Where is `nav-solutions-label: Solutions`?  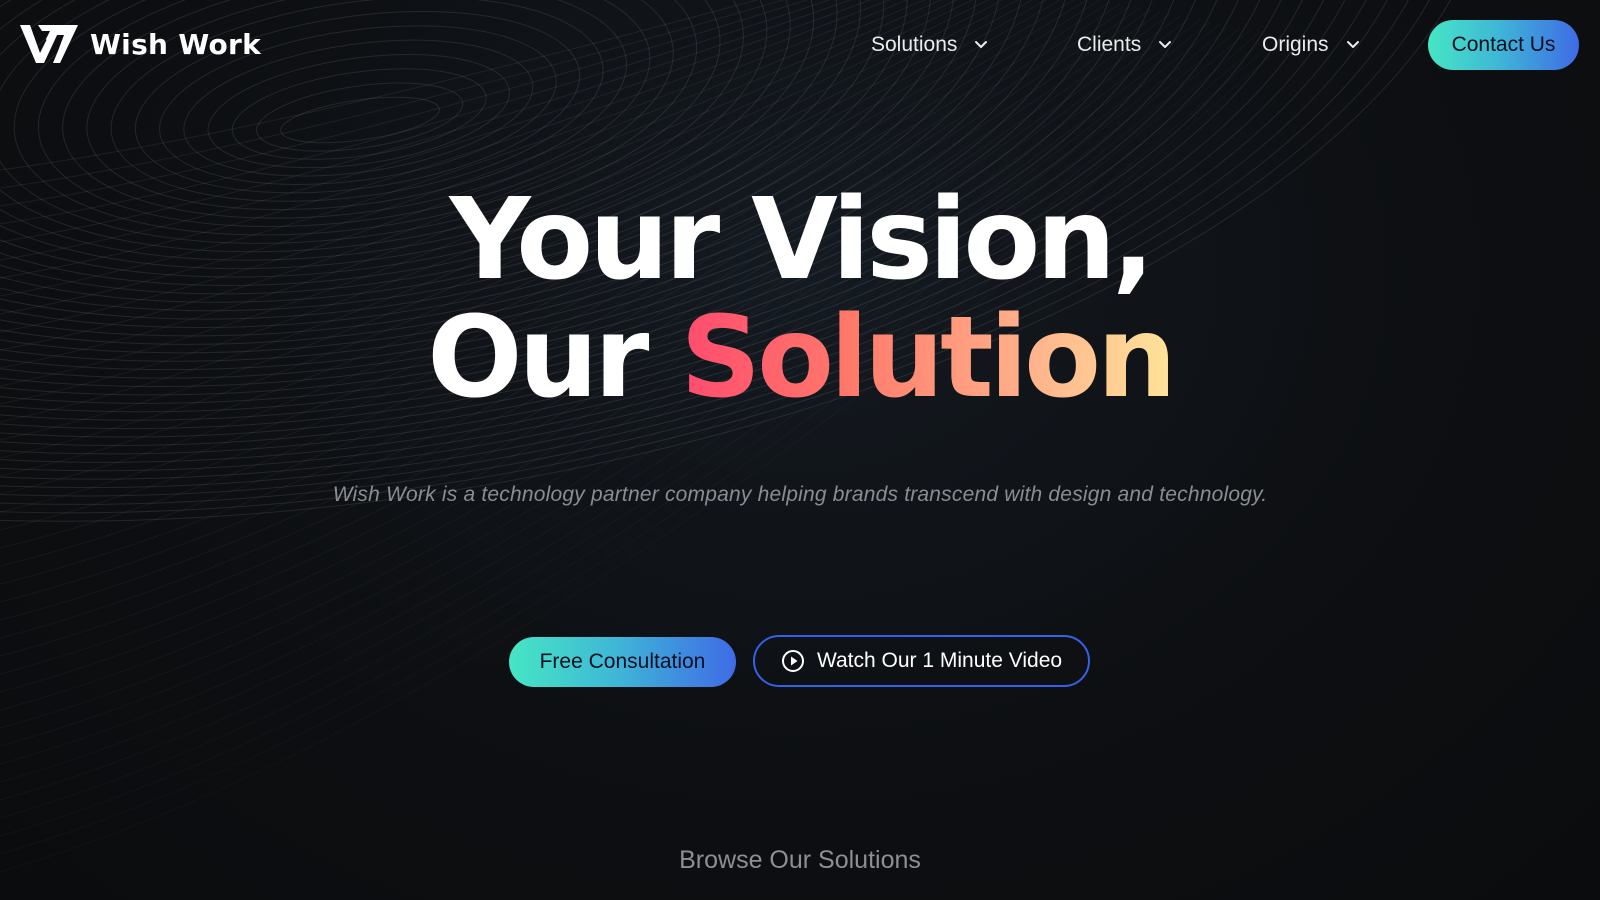
nav-solutions-label: Solutions is located at coordinates (914, 44).